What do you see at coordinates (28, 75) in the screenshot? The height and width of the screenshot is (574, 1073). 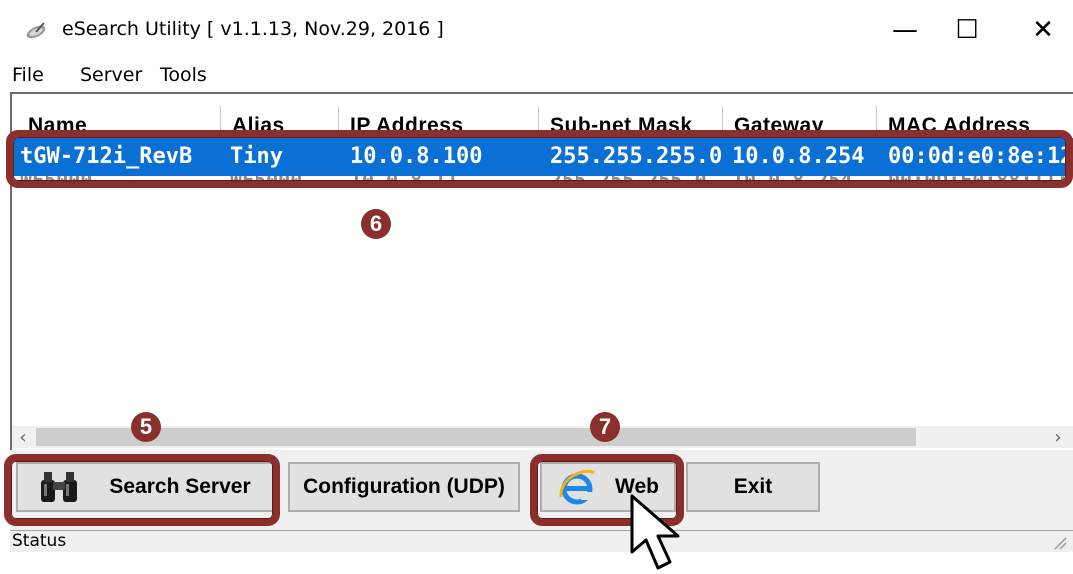 I see `menu-file: File` at bounding box center [28, 75].